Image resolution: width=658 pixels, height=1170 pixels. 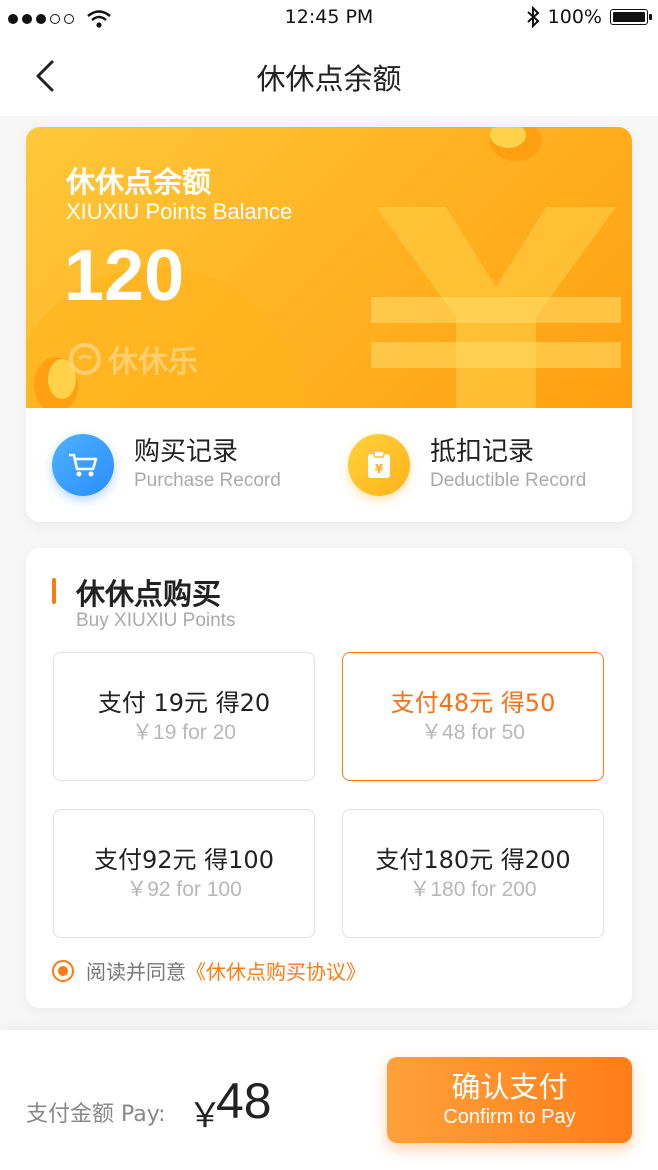 What do you see at coordinates (473, 860) in the screenshot?
I see `option-label: 支付180元 得200` at bounding box center [473, 860].